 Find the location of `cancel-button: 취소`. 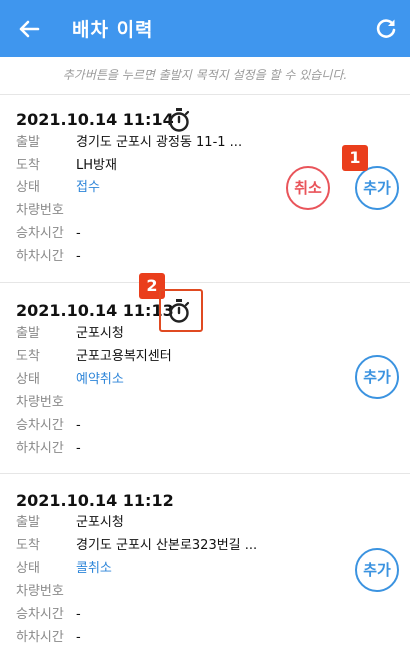

cancel-button: 취소 is located at coordinates (308, 188).